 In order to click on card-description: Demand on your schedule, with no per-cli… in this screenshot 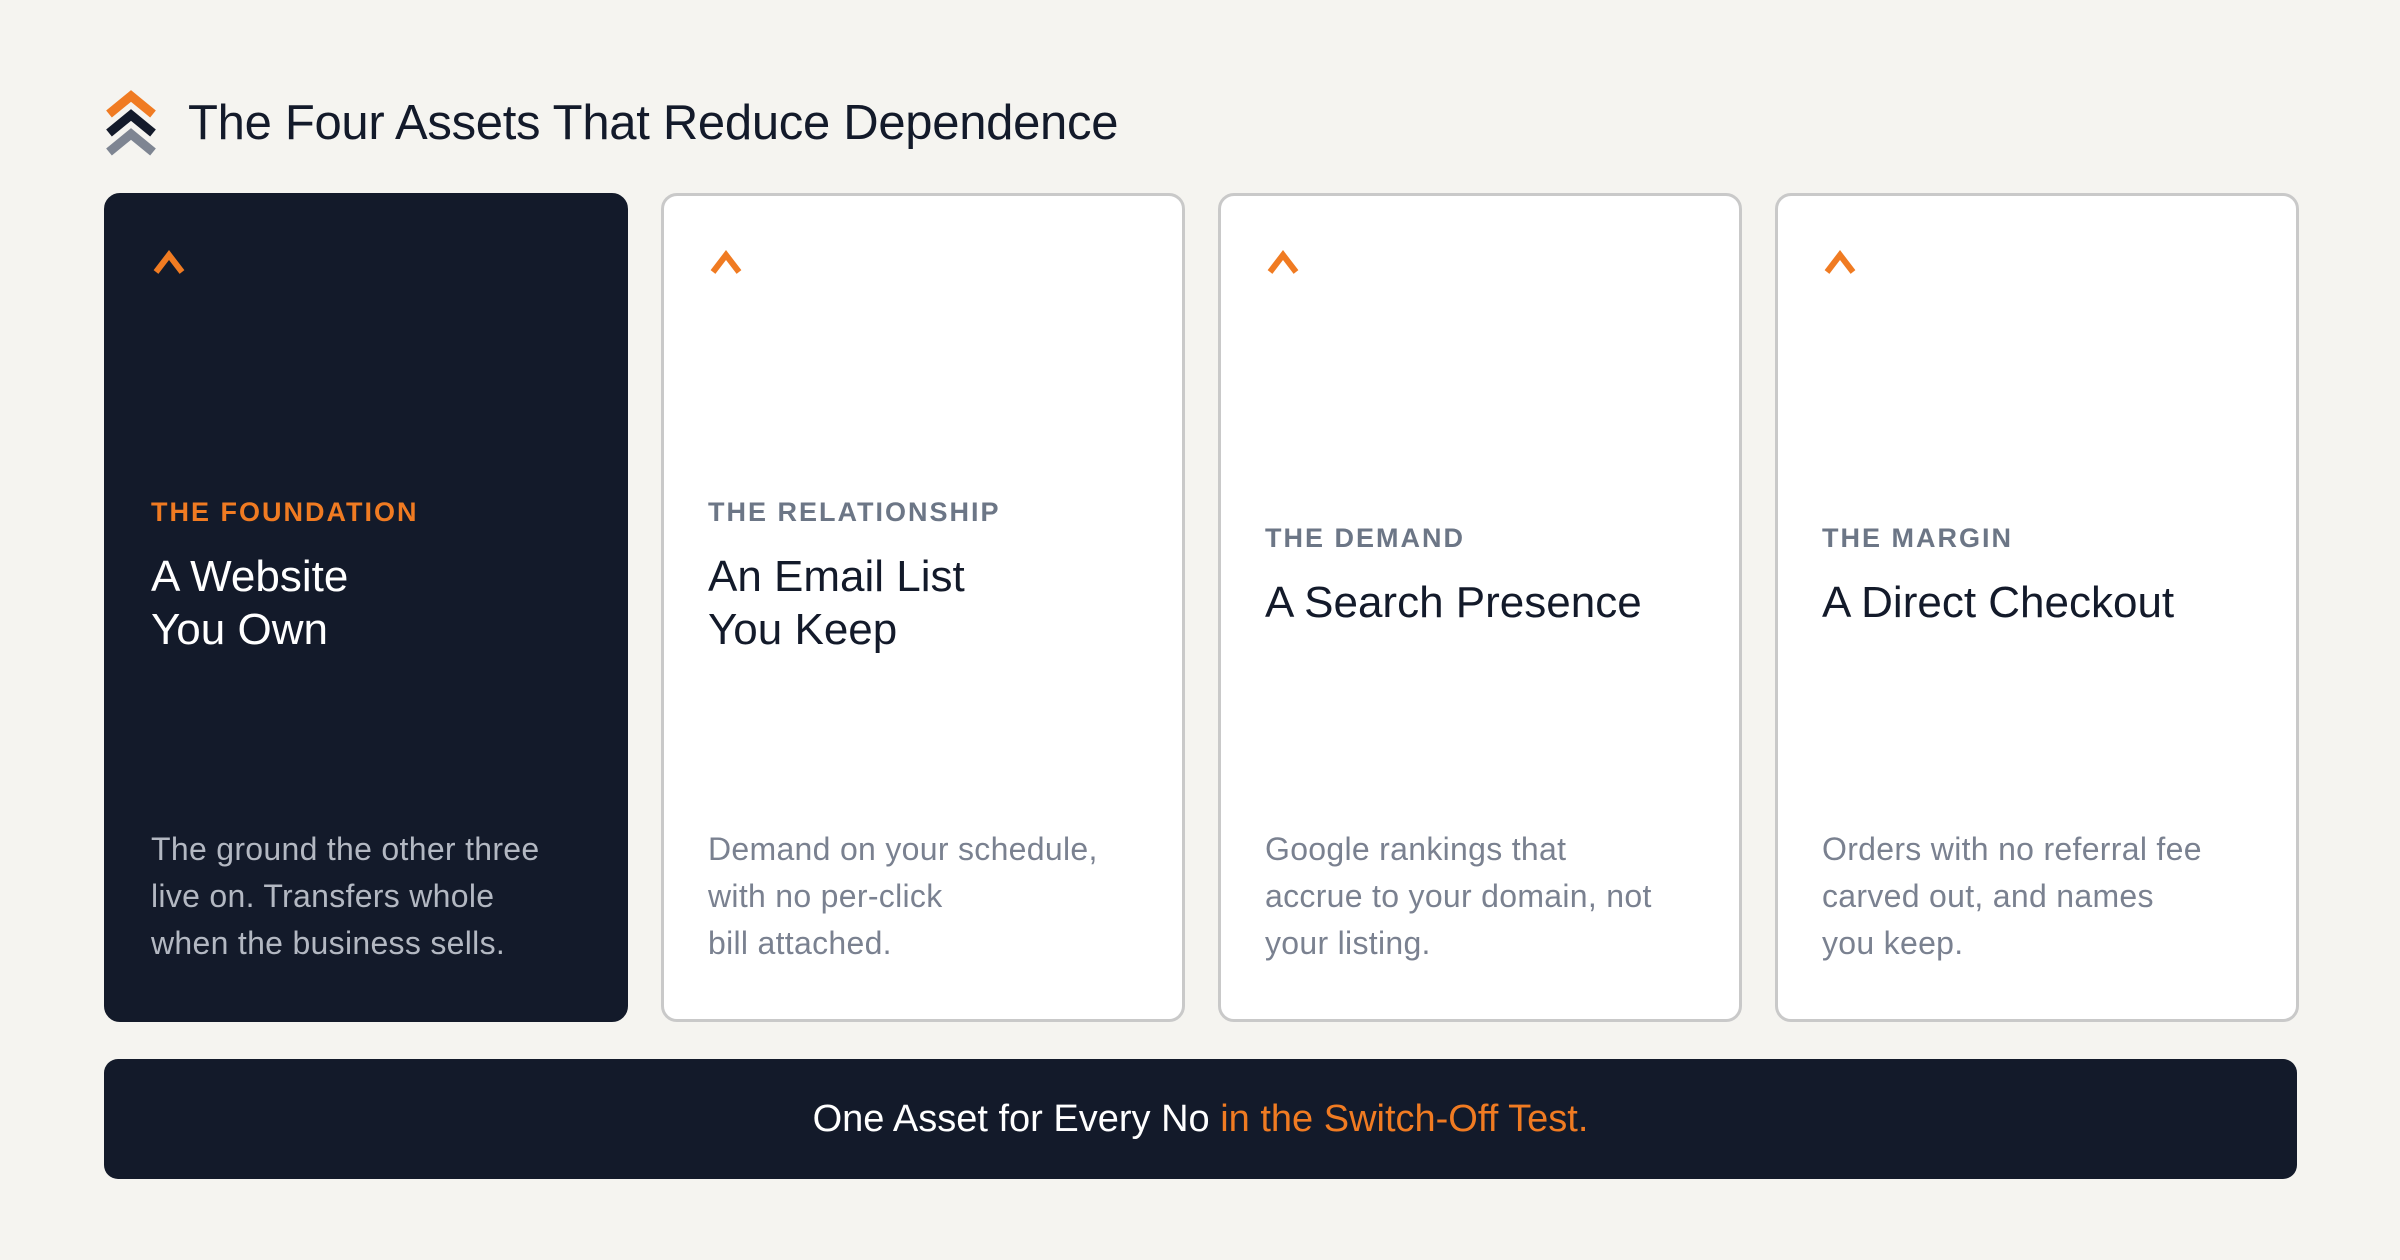, I will do `click(903, 896)`.